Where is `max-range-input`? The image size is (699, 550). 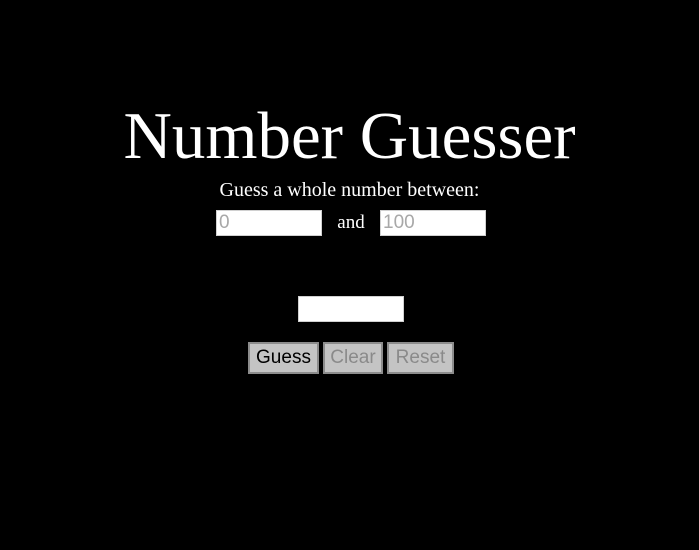 max-range-input is located at coordinates (433, 223).